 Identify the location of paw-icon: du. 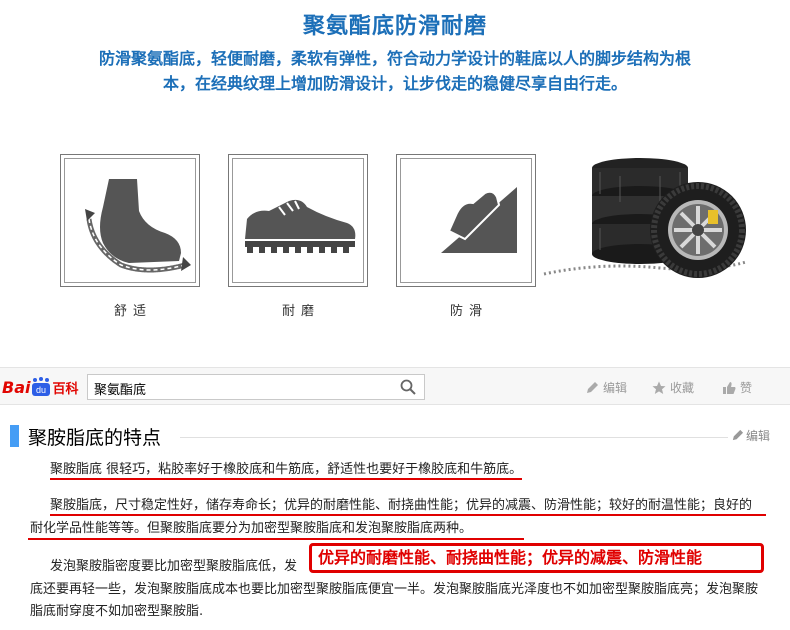
(41, 387).